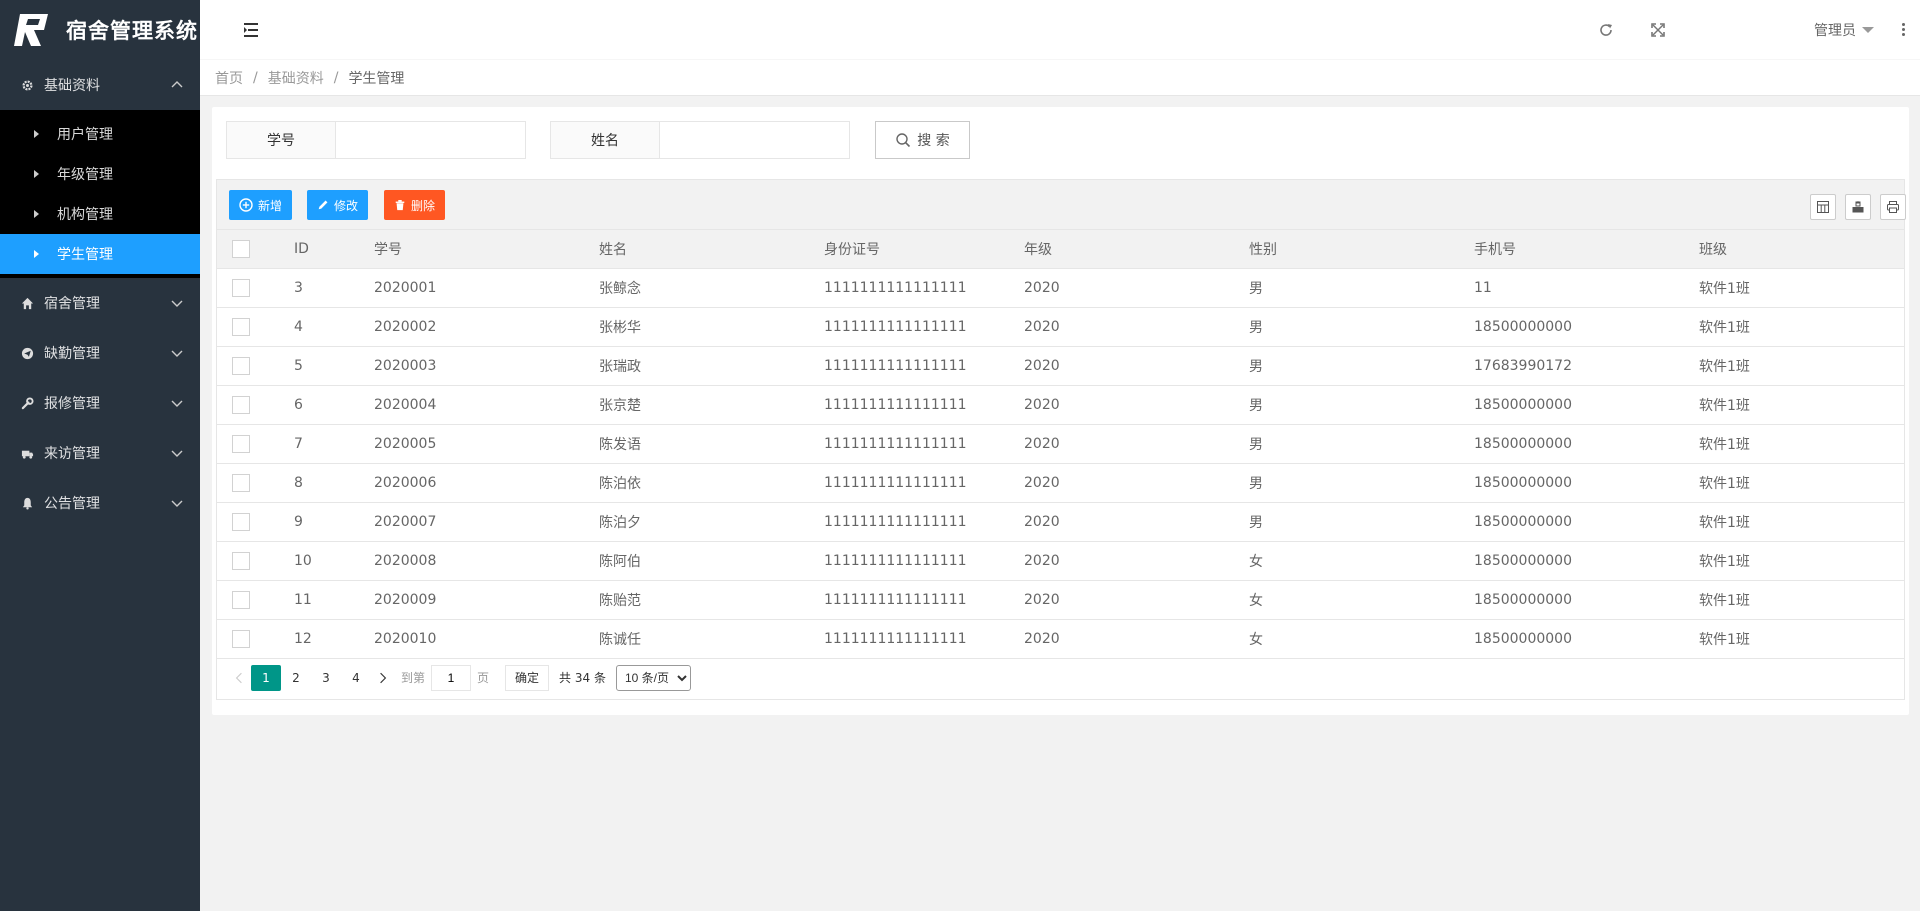 The width and height of the screenshot is (1920, 911). What do you see at coordinates (1893, 207) in the screenshot?
I see `print-icon` at bounding box center [1893, 207].